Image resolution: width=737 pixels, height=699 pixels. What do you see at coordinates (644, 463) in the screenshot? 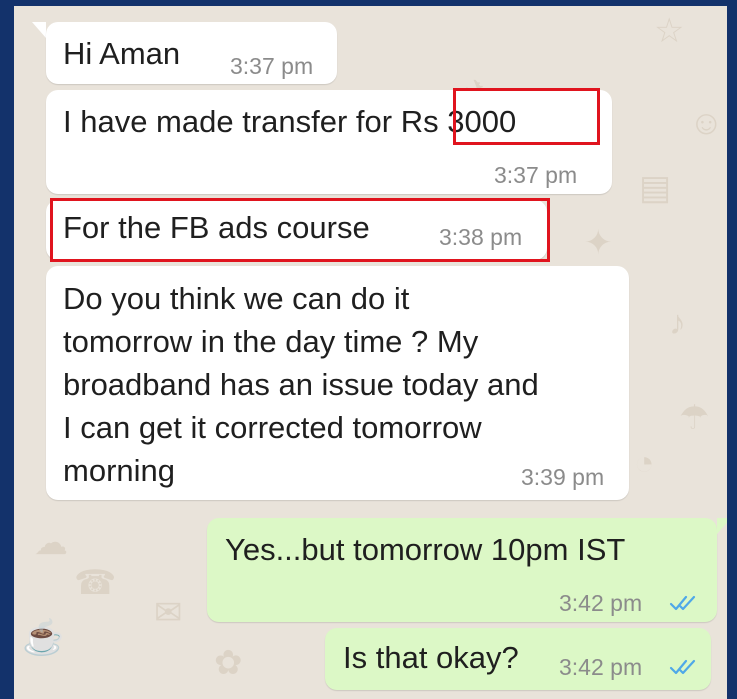
I see `wallpaper-doodle-icon: ◔` at bounding box center [644, 463].